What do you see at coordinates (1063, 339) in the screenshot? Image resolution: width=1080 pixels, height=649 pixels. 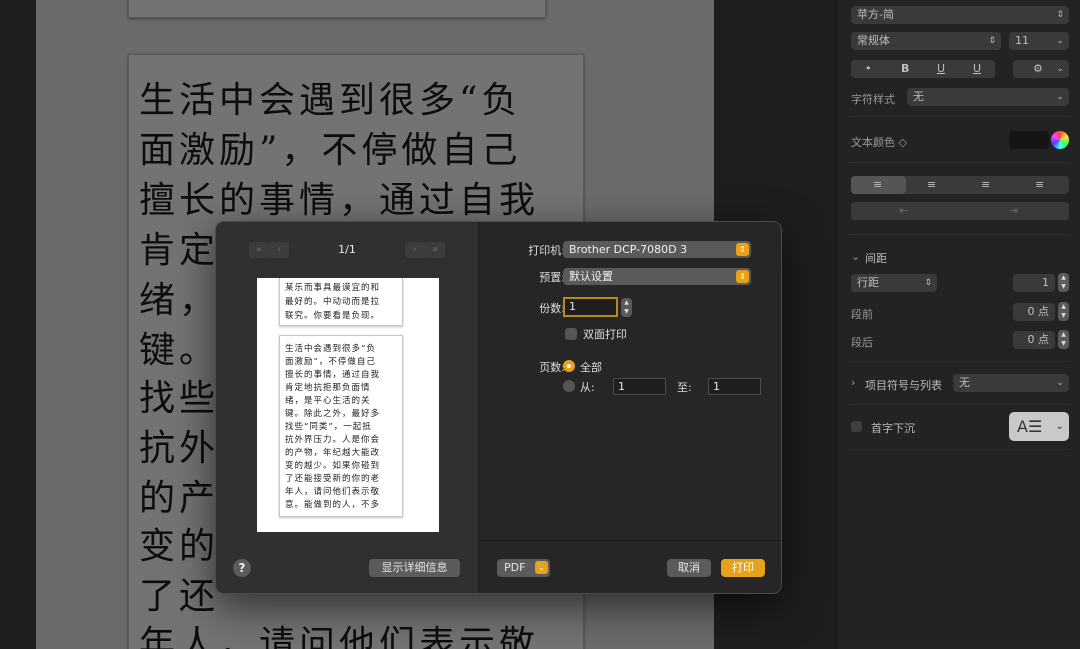 I see `space-after-stepper: ▲ ▼` at bounding box center [1063, 339].